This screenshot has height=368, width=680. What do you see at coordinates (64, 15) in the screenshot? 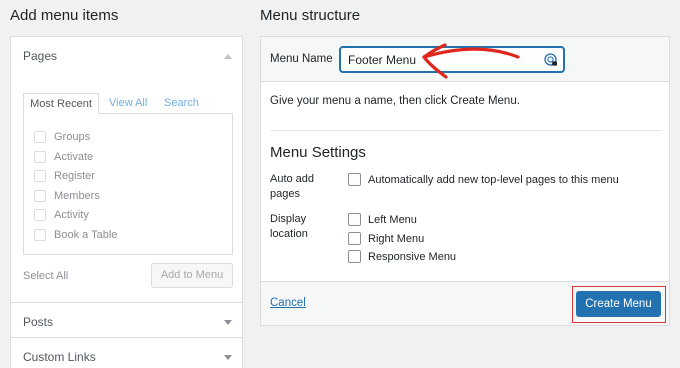
I see `add-menu-items-heading: Add menu items` at bounding box center [64, 15].